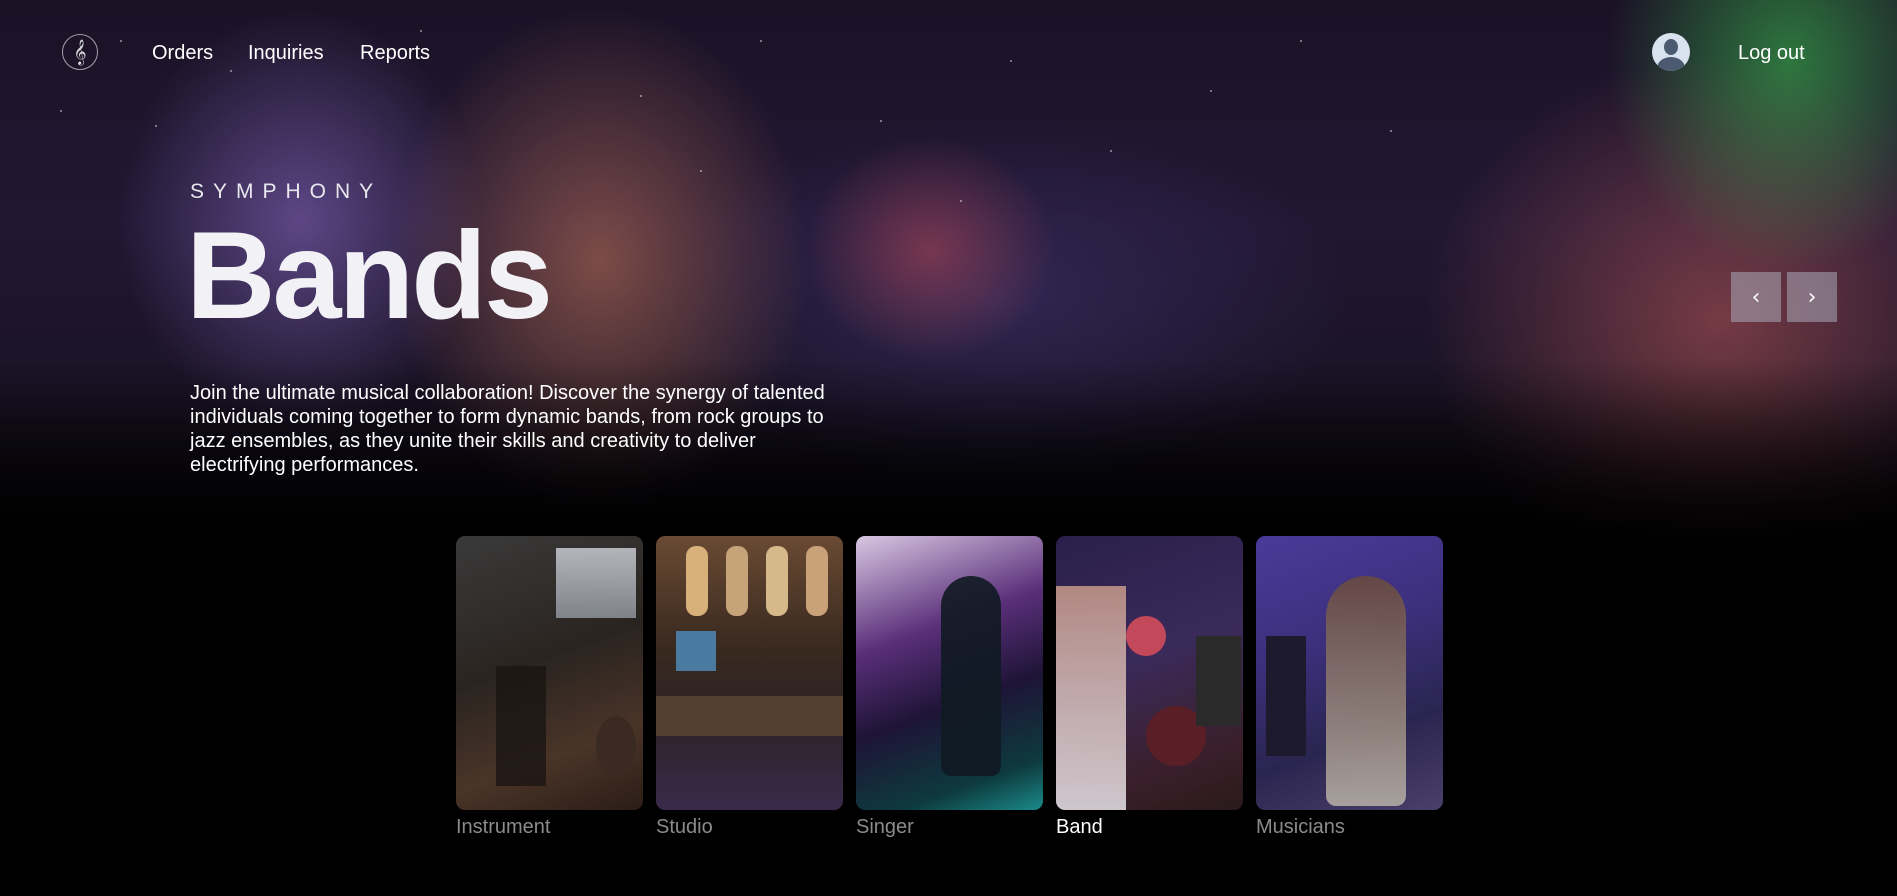 The height and width of the screenshot is (896, 1897). I want to click on chevron-right-icon: ›, so click(1812, 297).